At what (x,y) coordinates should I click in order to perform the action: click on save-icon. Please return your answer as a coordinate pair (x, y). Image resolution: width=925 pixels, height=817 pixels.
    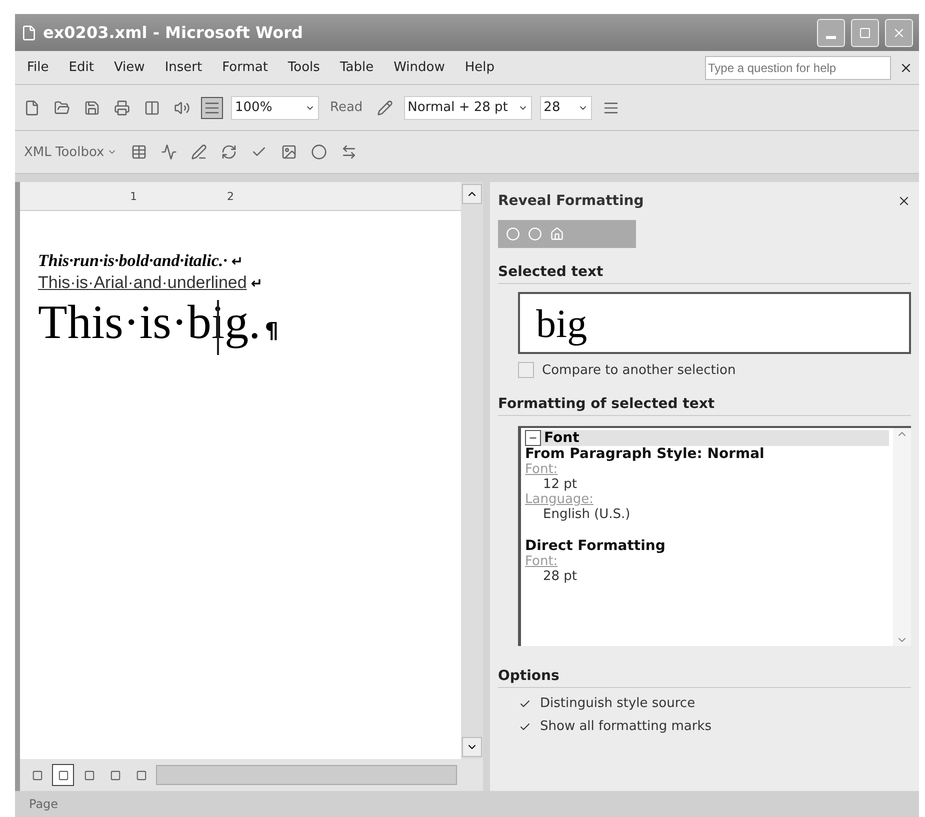
    Looking at the image, I should click on (92, 108).